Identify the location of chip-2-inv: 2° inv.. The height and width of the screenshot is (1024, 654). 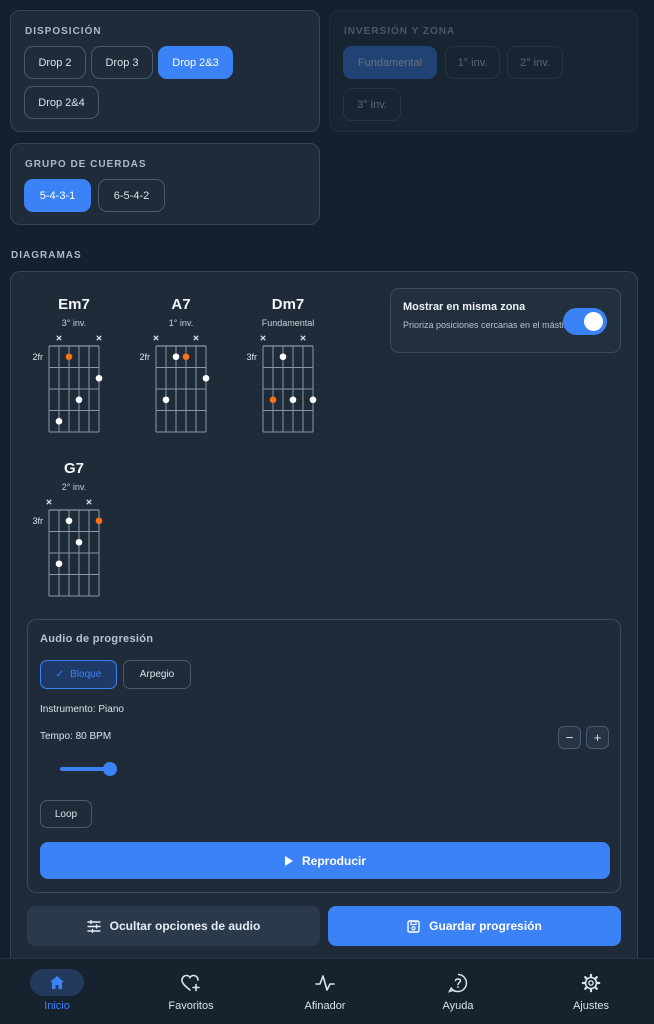
(535, 62).